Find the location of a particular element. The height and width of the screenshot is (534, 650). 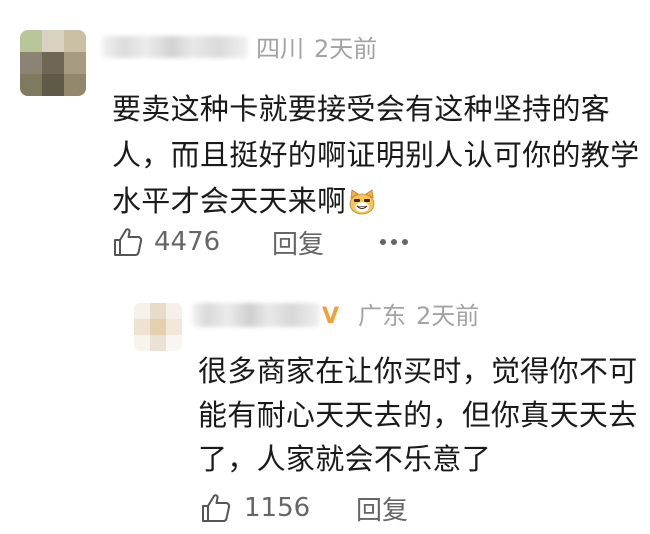

reply-time: 2天前 is located at coordinates (448, 316).